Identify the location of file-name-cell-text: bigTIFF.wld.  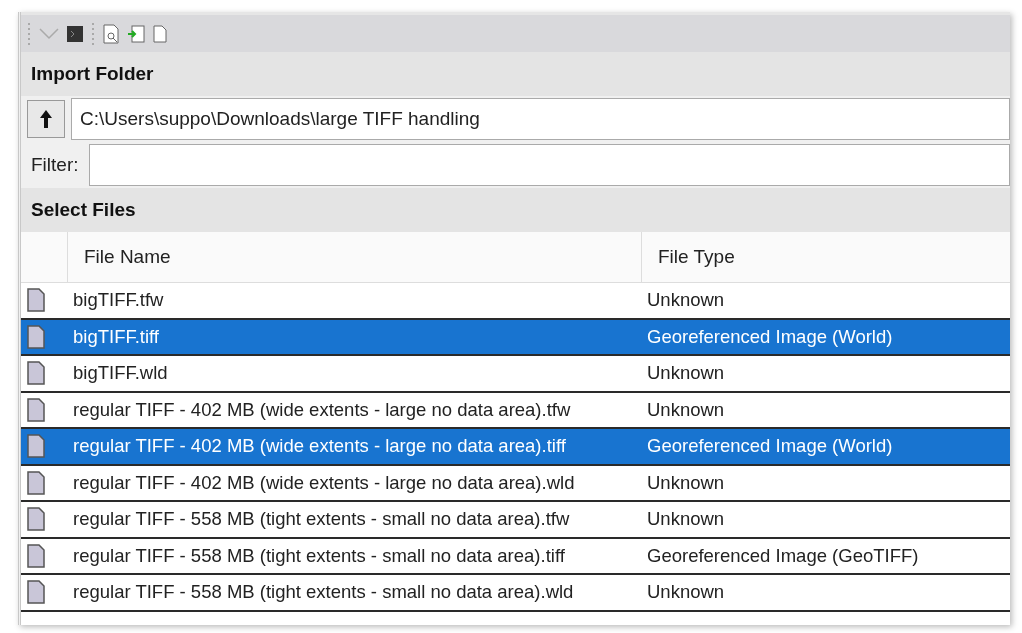
(120, 373).